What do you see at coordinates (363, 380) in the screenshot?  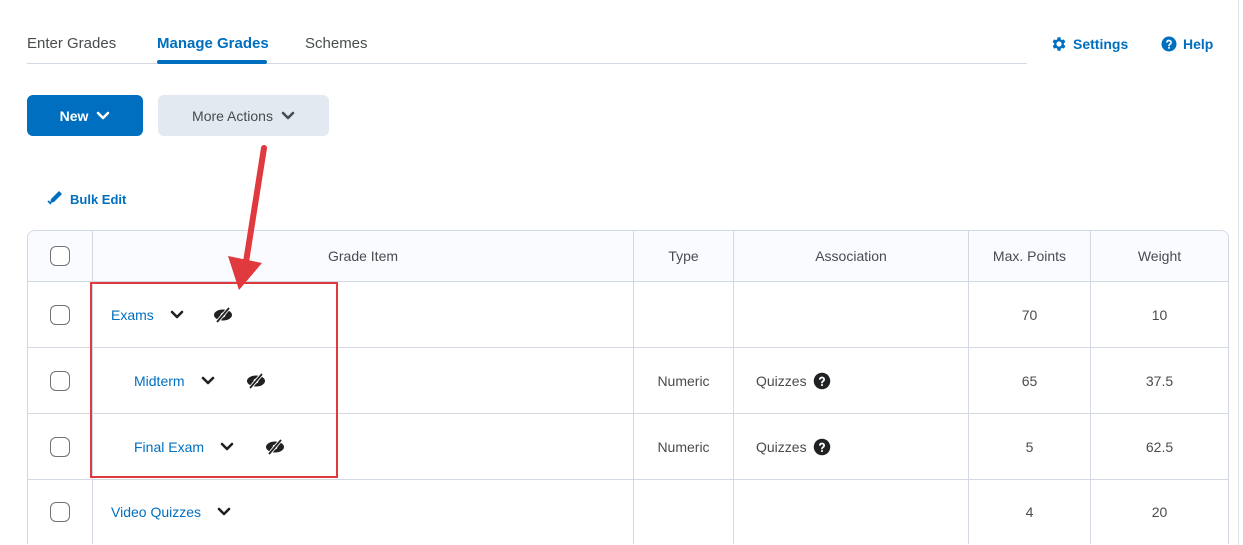 I see `grade-item-cell: Midterm` at bounding box center [363, 380].